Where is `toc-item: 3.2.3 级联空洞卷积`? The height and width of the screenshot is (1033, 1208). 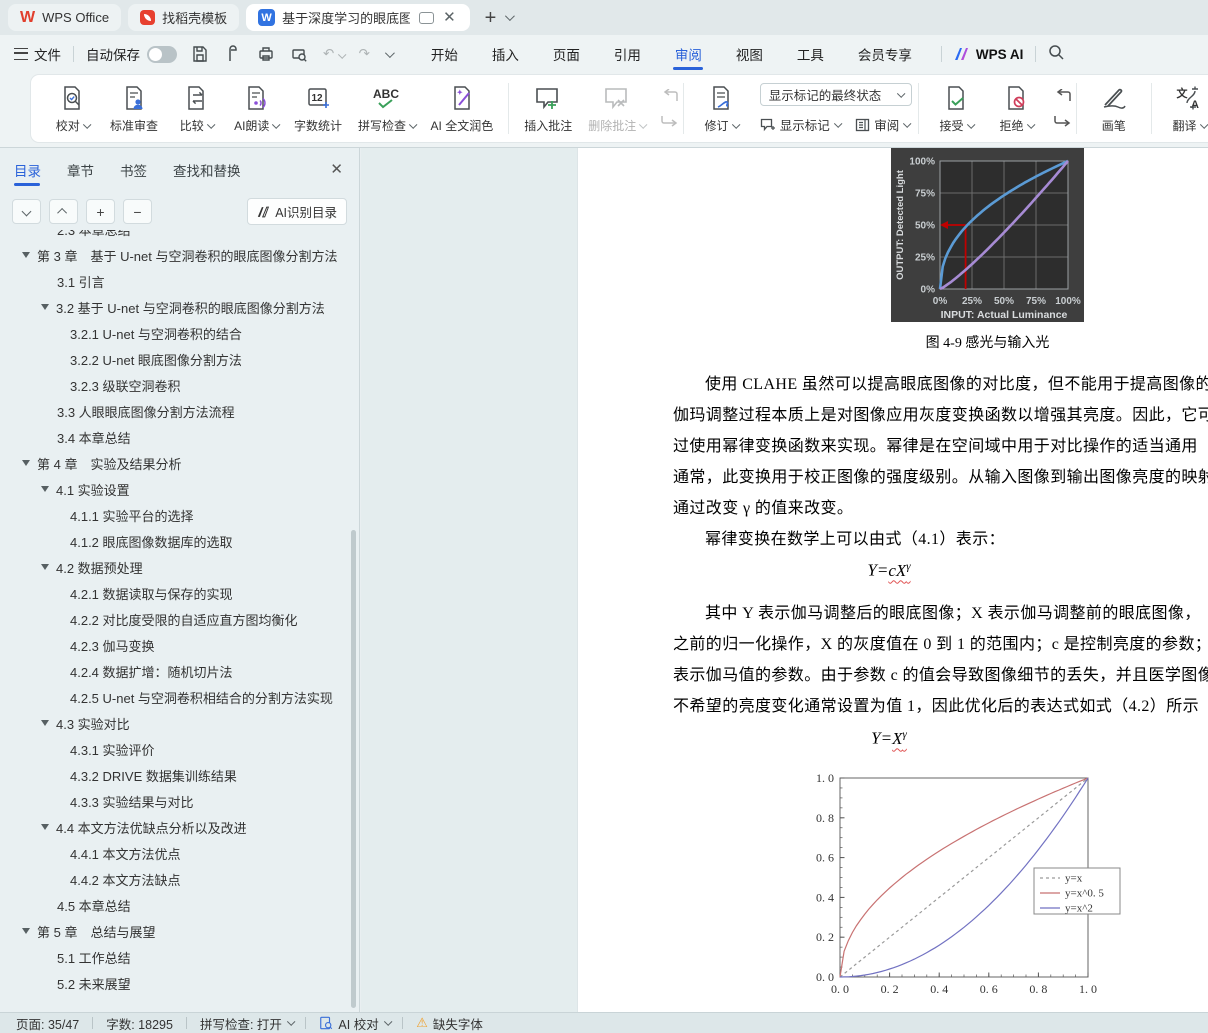 toc-item: 3.2.3 级联空洞卷积 is located at coordinates (174, 385).